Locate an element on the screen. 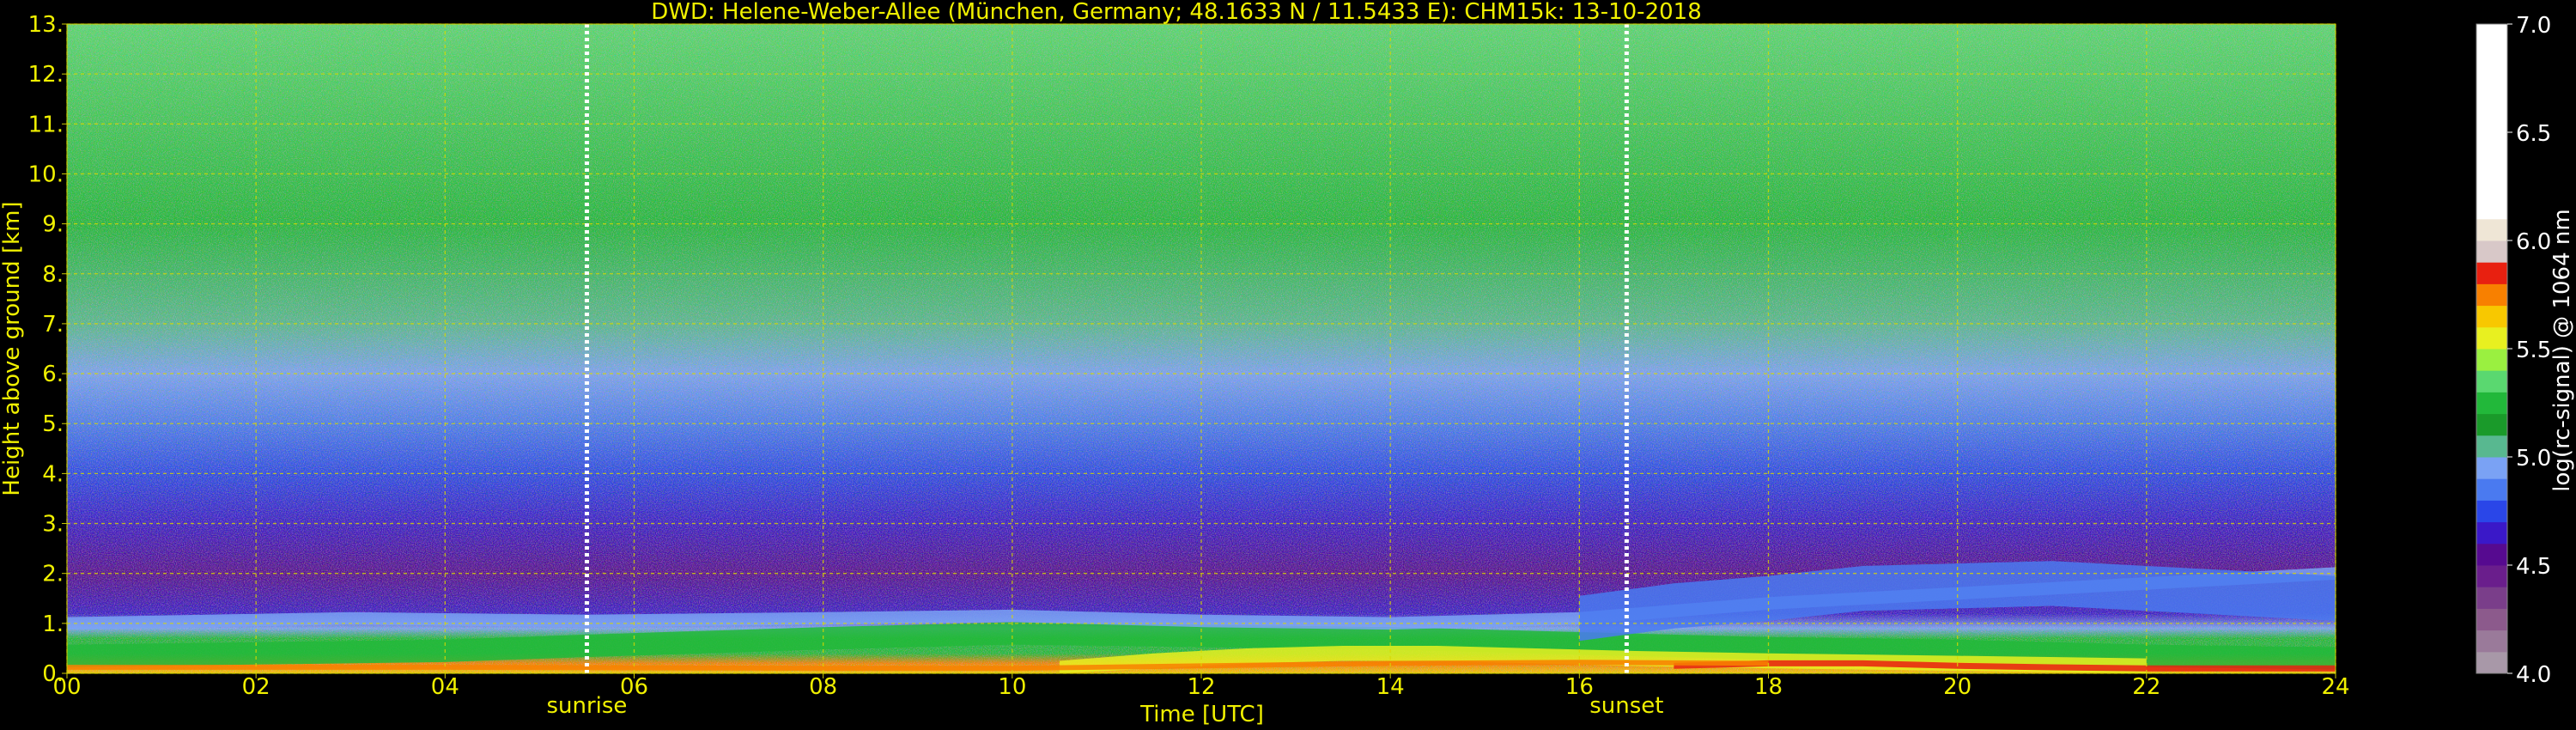 The height and width of the screenshot is (730, 2576). y-tick-label-5: 5. is located at coordinates (53, 424).